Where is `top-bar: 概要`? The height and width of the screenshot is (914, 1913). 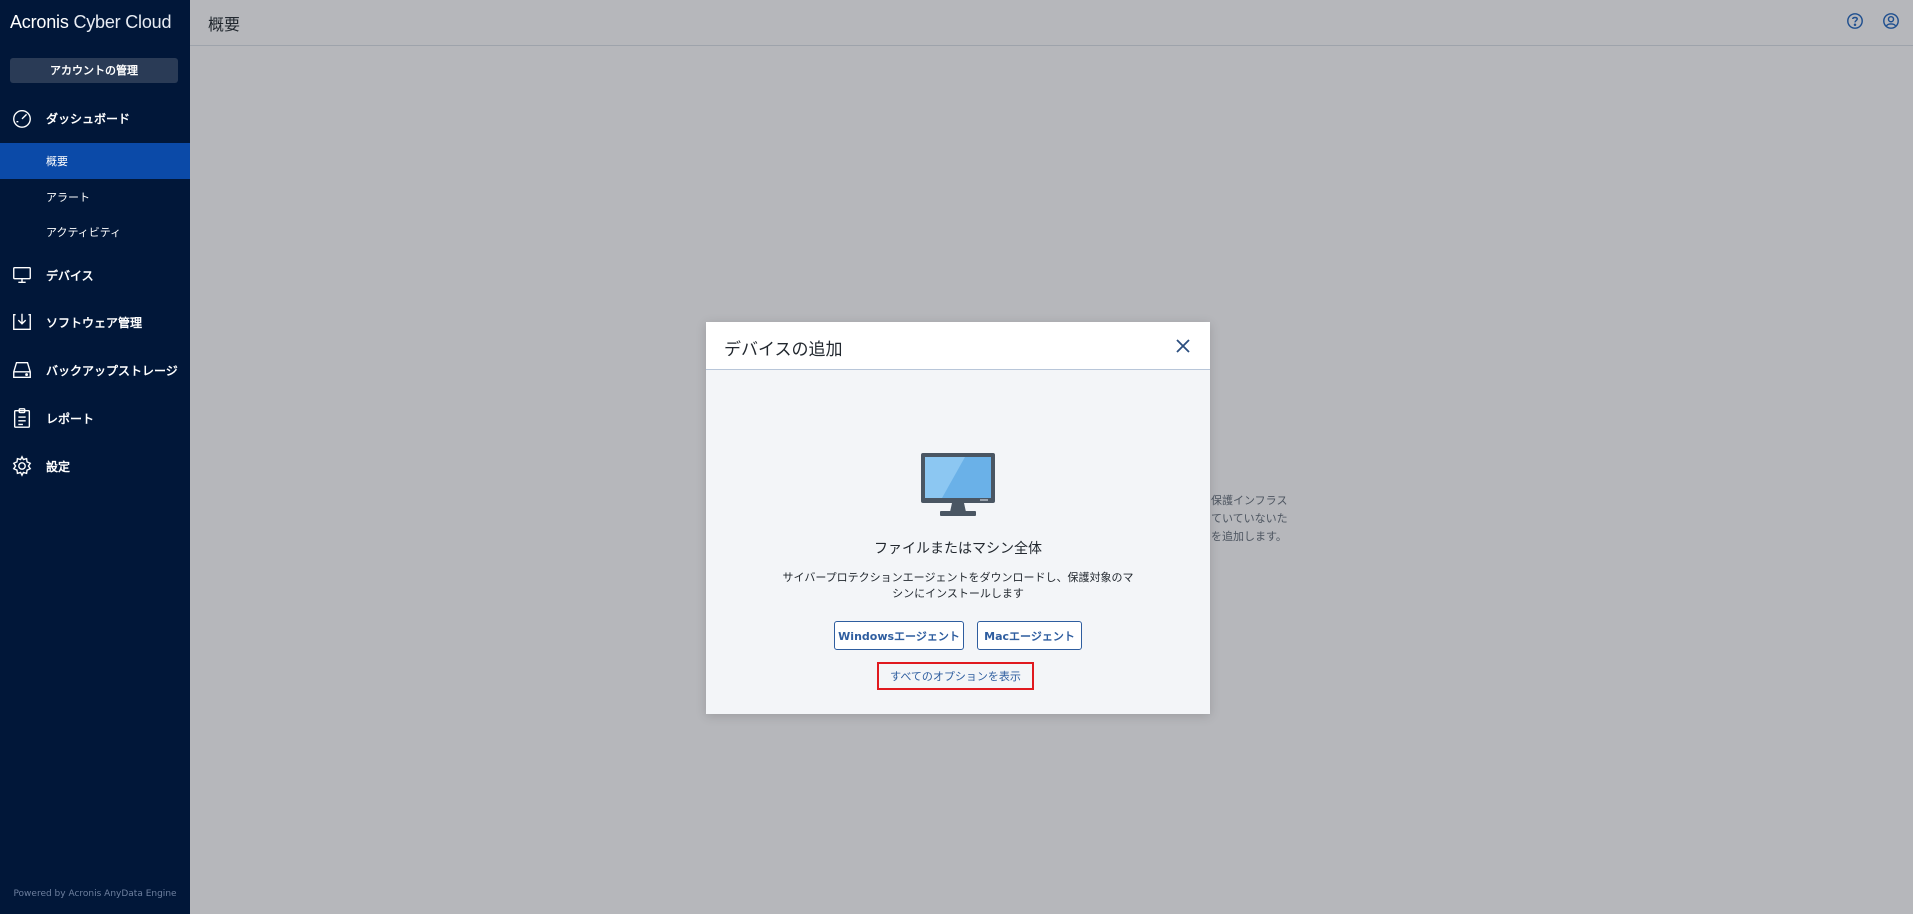 top-bar: 概要 is located at coordinates (1051, 23).